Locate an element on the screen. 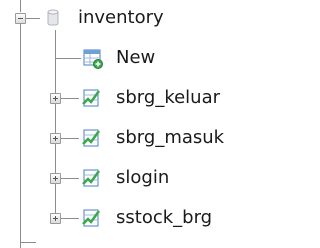  collapse-toggle is located at coordinates (20, 18).